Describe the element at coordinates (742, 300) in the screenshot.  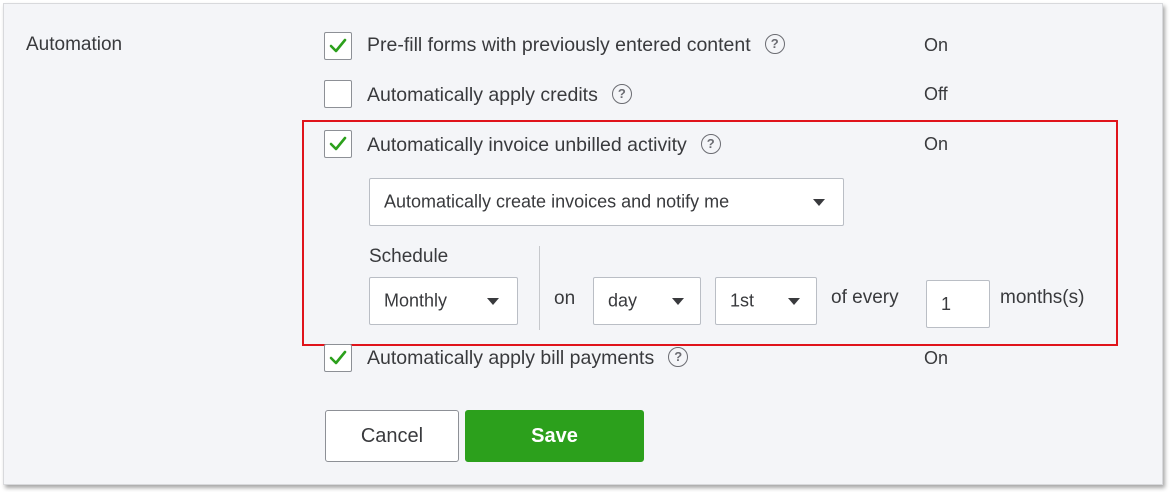
I see `schedule-day-value: 1st` at that location.